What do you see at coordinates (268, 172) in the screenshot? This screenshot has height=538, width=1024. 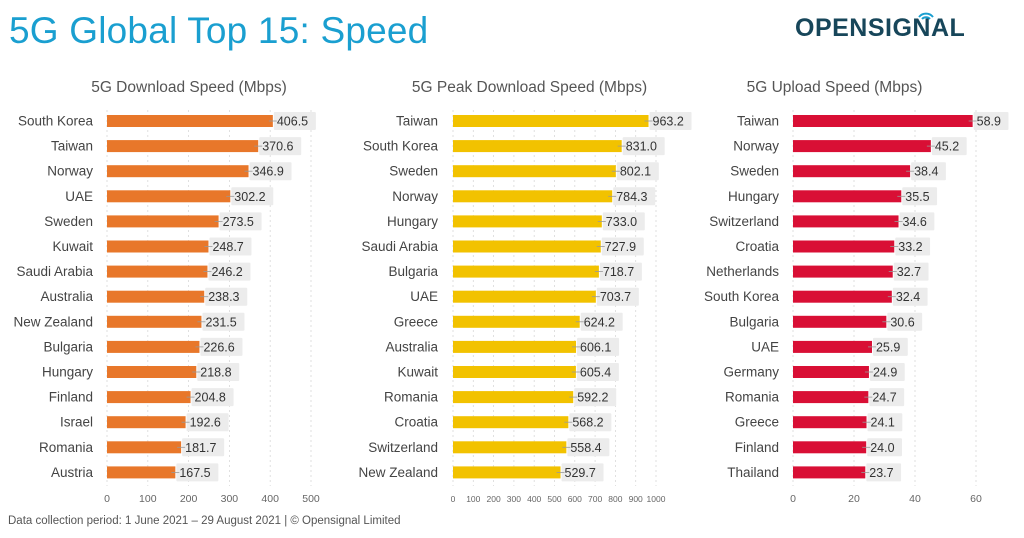 I see `value-label: 346.9` at bounding box center [268, 172].